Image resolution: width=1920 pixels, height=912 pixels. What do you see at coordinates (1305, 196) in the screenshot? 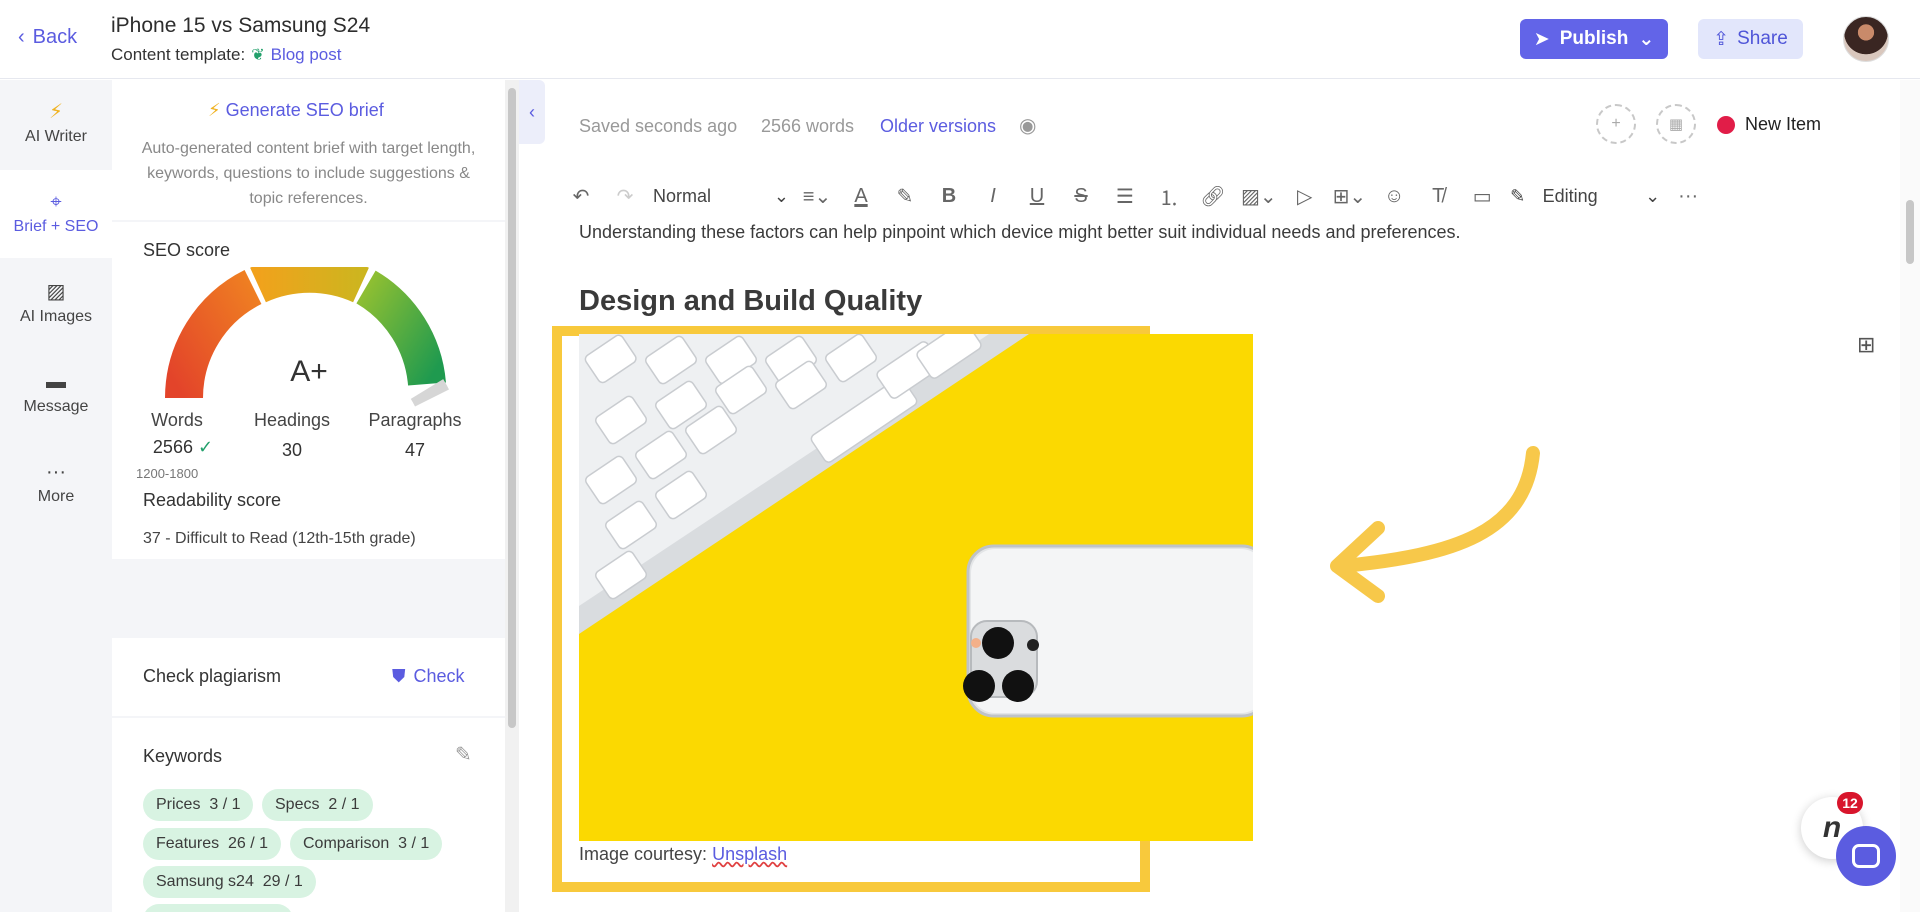
I see `play-icon: ▷` at bounding box center [1305, 196].